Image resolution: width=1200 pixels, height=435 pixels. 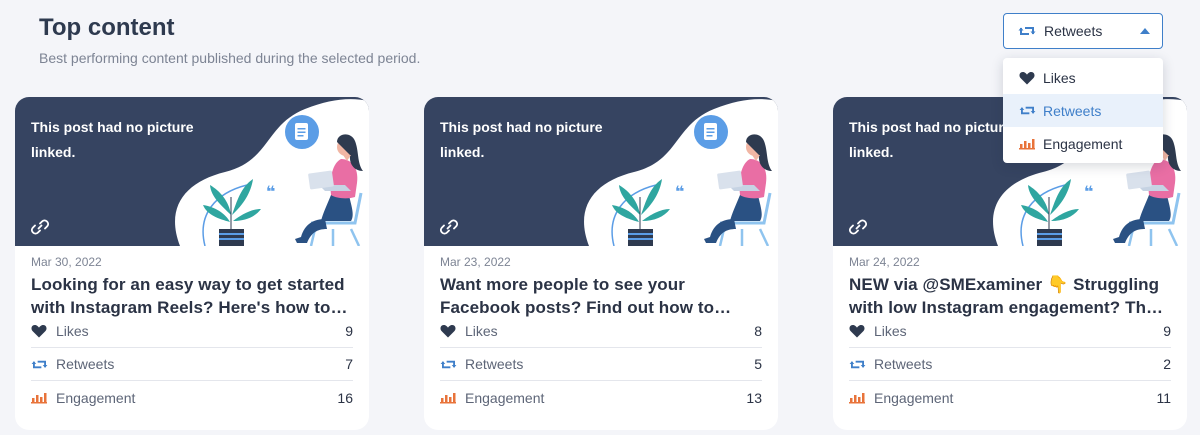 What do you see at coordinates (1073, 31) in the screenshot?
I see `metric-select-value: Retweets` at bounding box center [1073, 31].